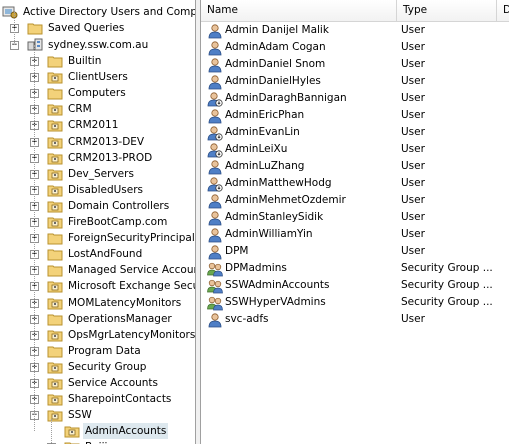  Describe the element at coordinates (503, 10) in the screenshot. I see `column-header-description: D` at that location.